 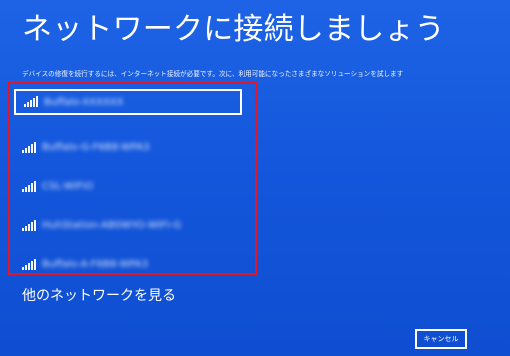 I want to click on network-item: Buffalo-A-F6B8-WPA3, so click(x=128, y=264).